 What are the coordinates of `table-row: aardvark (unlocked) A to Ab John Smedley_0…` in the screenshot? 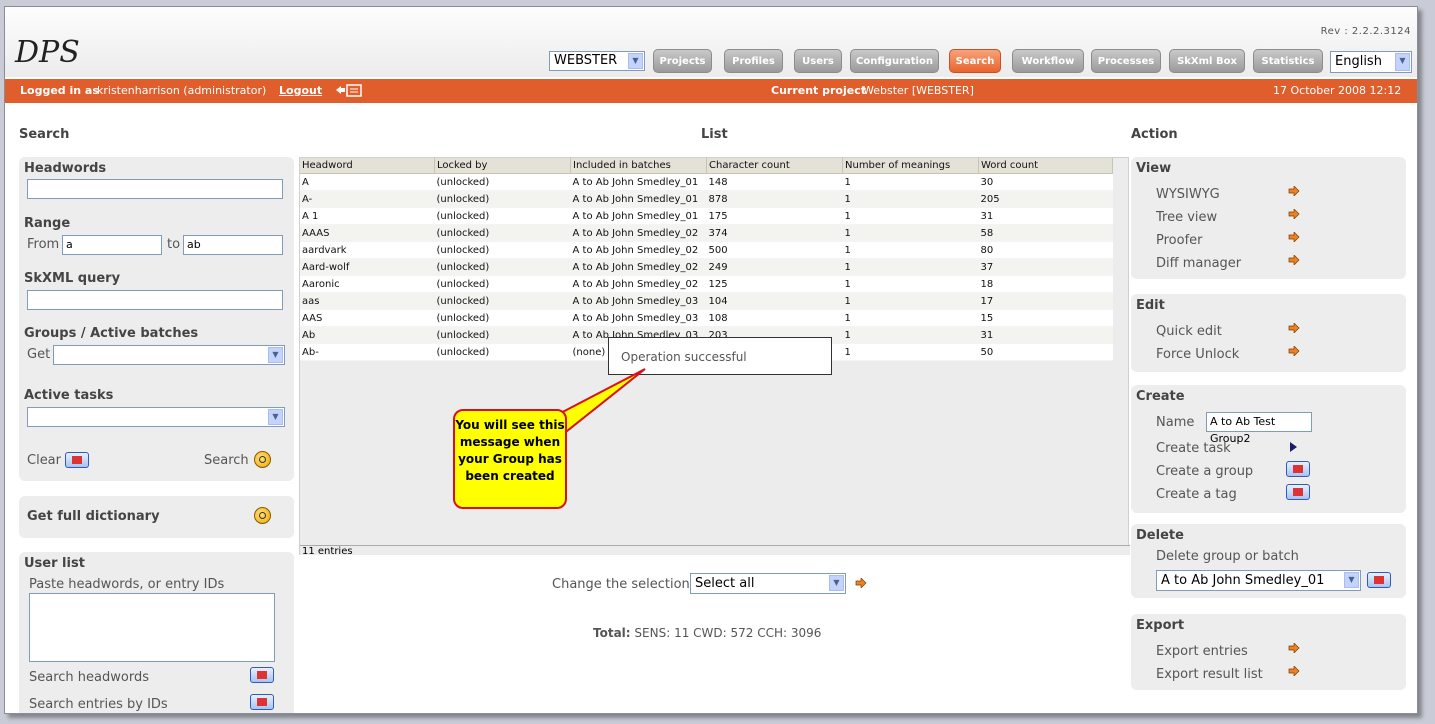 It's located at (706, 250).